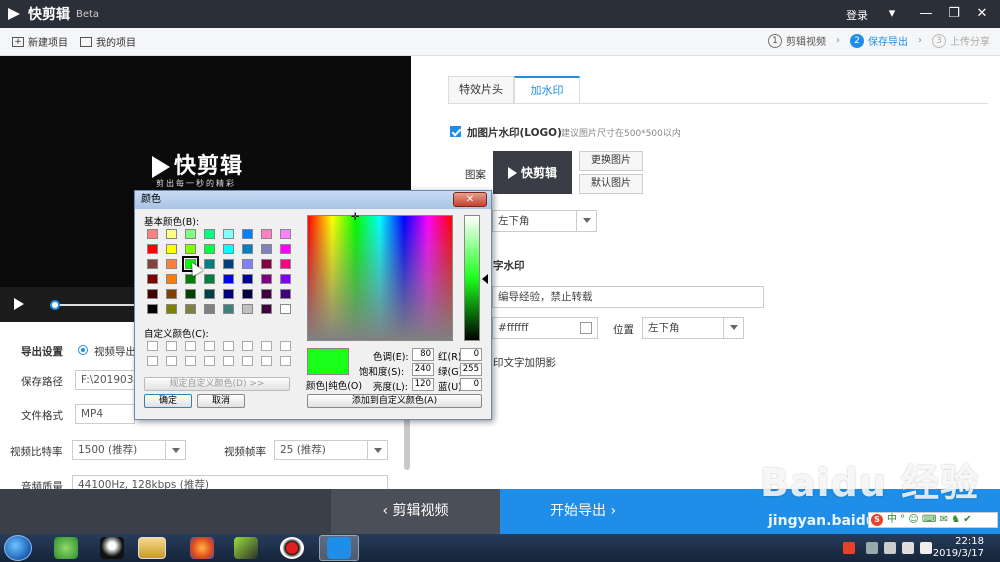 The height and width of the screenshot is (562, 1000). Describe the element at coordinates (455, 131) in the screenshot. I see `logo-watermark-checkbox` at that location.